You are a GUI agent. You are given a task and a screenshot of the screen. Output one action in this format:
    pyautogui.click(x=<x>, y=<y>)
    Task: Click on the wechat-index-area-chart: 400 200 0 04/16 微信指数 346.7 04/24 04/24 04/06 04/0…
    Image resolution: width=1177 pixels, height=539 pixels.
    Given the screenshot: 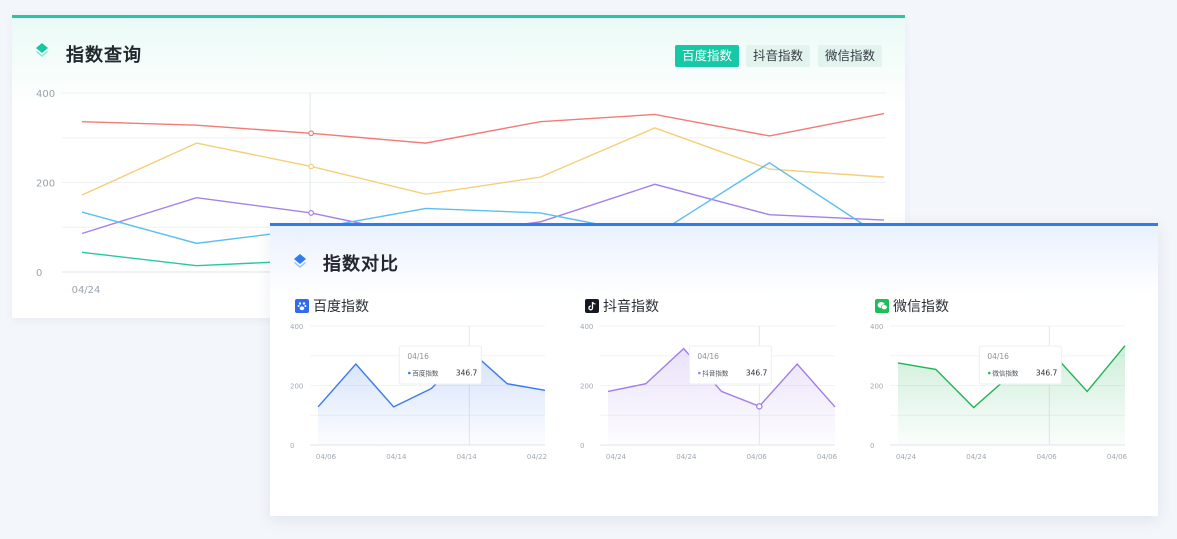 What is the action you would take?
    pyautogui.click(x=999, y=392)
    